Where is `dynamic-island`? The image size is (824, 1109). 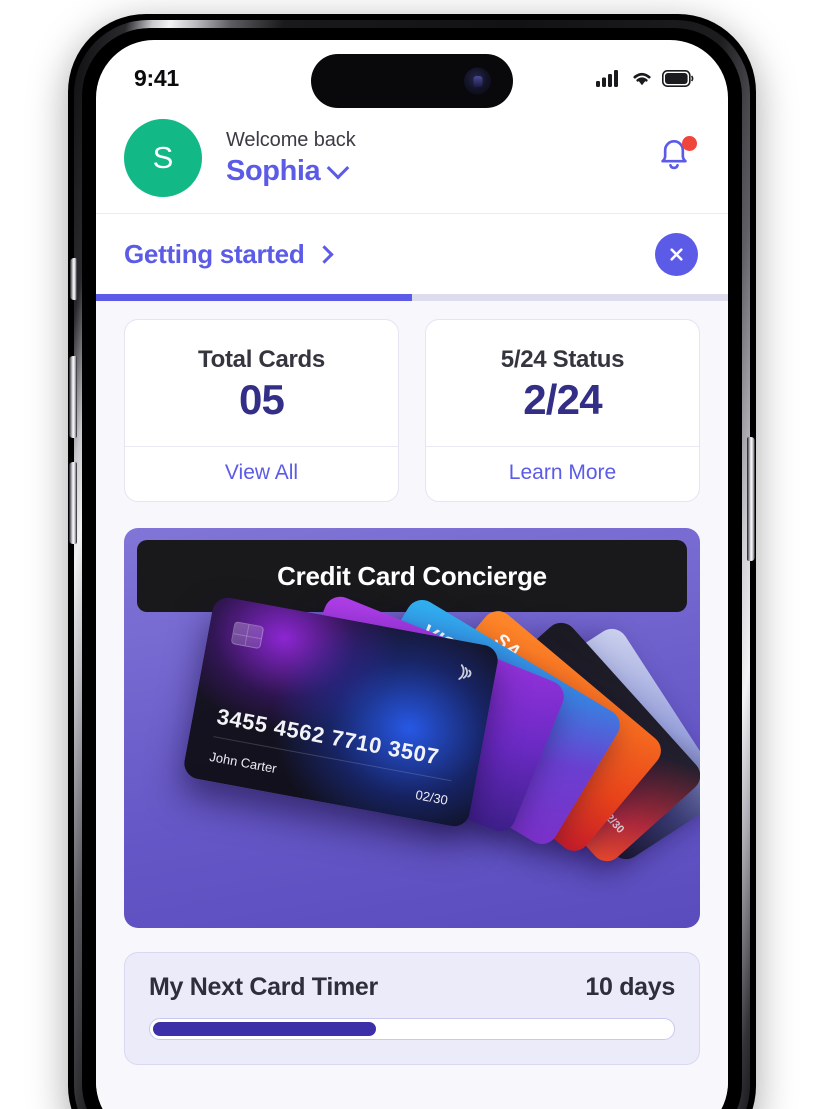 dynamic-island is located at coordinates (412, 81).